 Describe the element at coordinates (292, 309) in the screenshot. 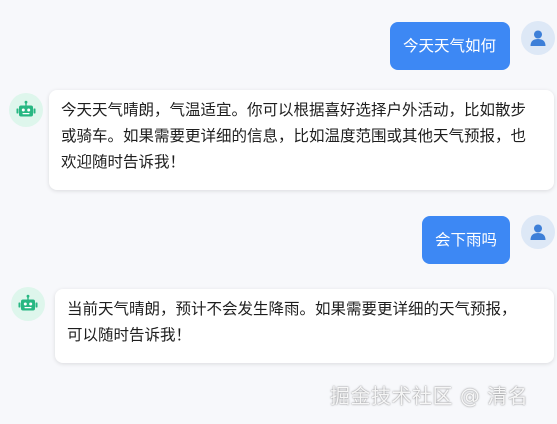

I see `message-line: 当前天气晴朗，预计不会发生降雨。如果需要更详细的天气预报，` at that location.